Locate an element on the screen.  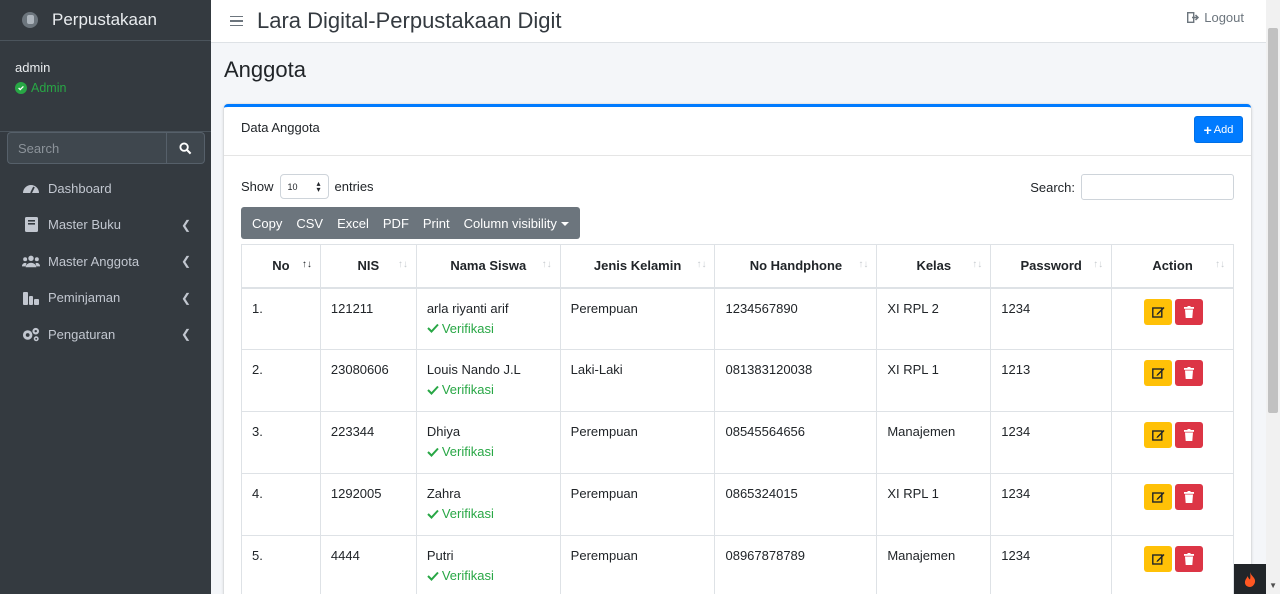
column-header-kelas: Kelas ↑↓ is located at coordinates (934, 266).